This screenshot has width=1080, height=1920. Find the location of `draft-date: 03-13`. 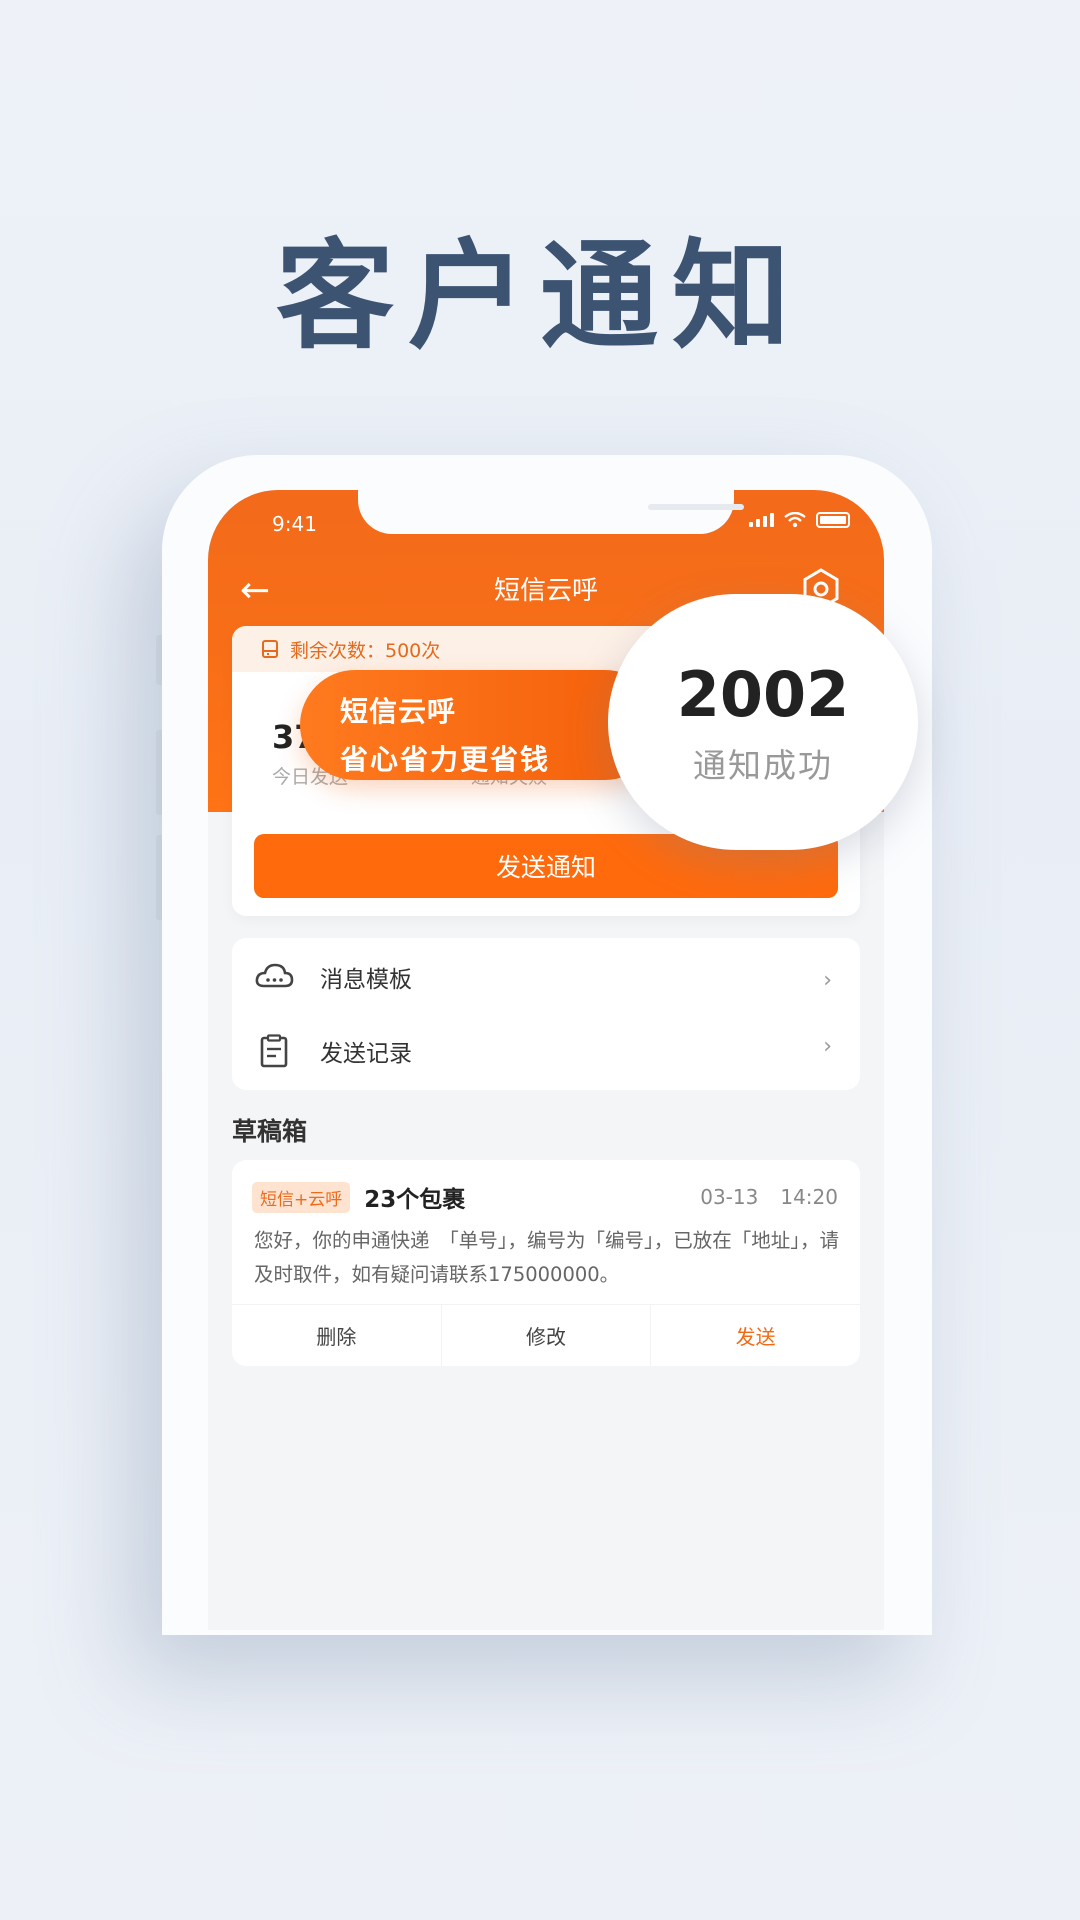

draft-date: 03-13 is located at coordinates (729, 1197).